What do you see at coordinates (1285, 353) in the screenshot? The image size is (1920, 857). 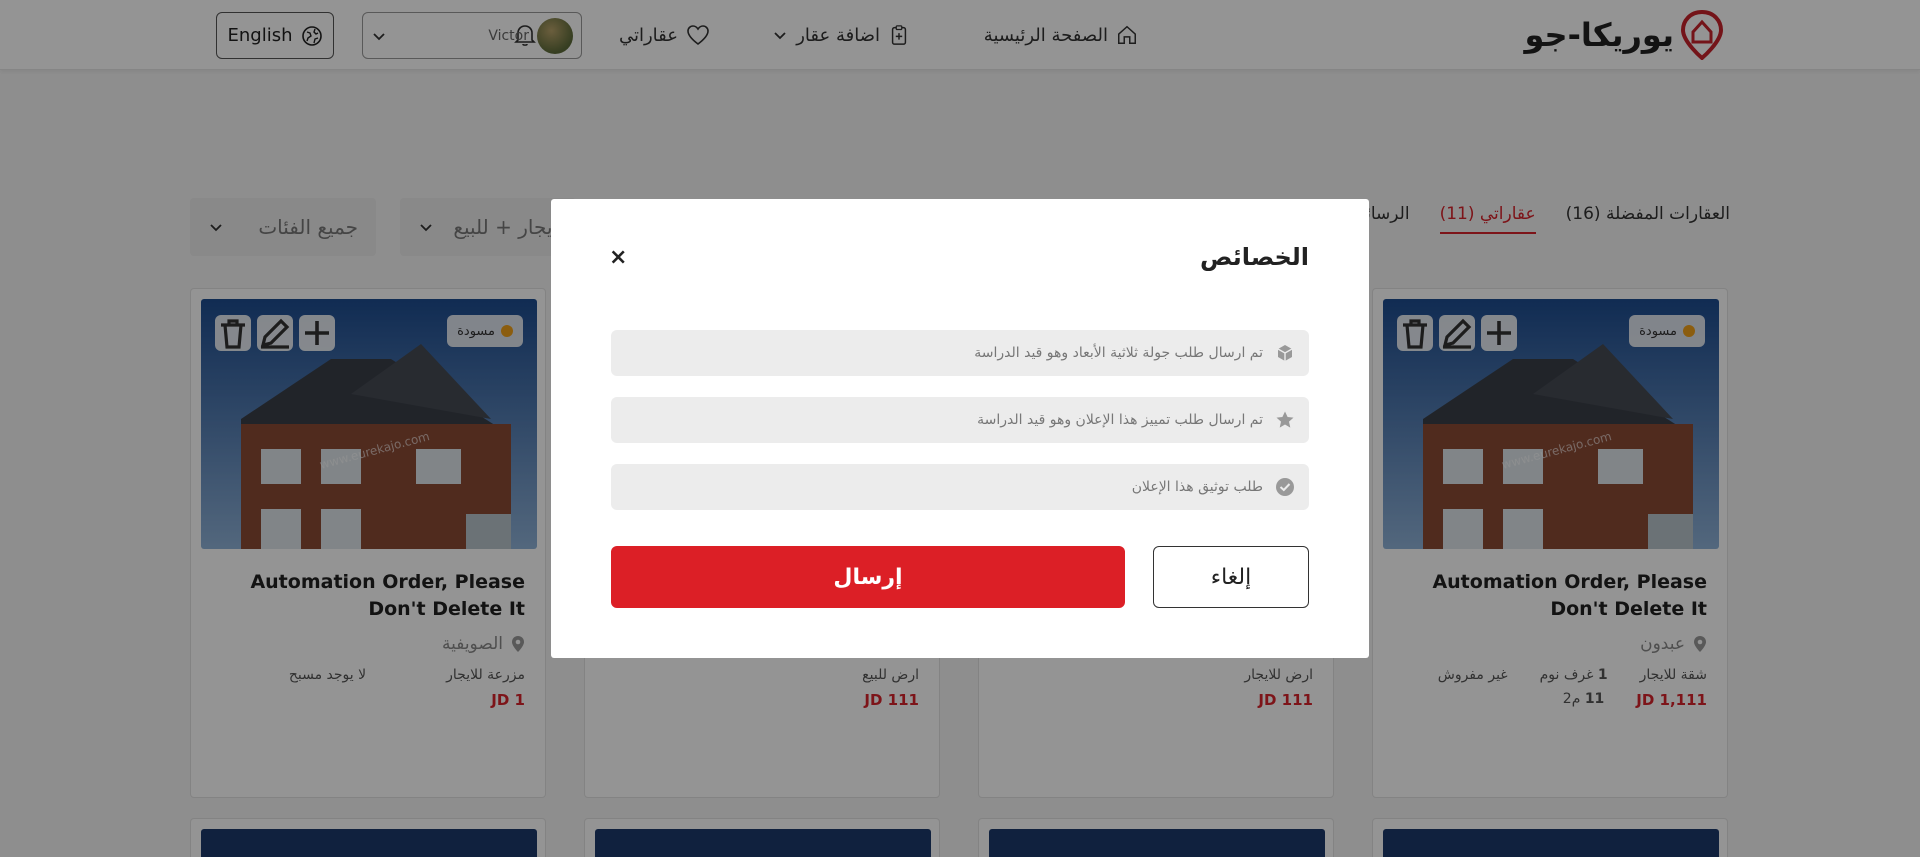 I see `cube-icon` at bounding box center [1285, 353].